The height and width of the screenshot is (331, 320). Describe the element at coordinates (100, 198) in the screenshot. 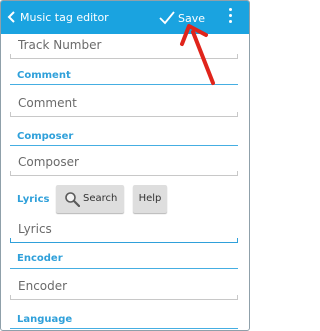

I see `search-button-label: Search` at that location.